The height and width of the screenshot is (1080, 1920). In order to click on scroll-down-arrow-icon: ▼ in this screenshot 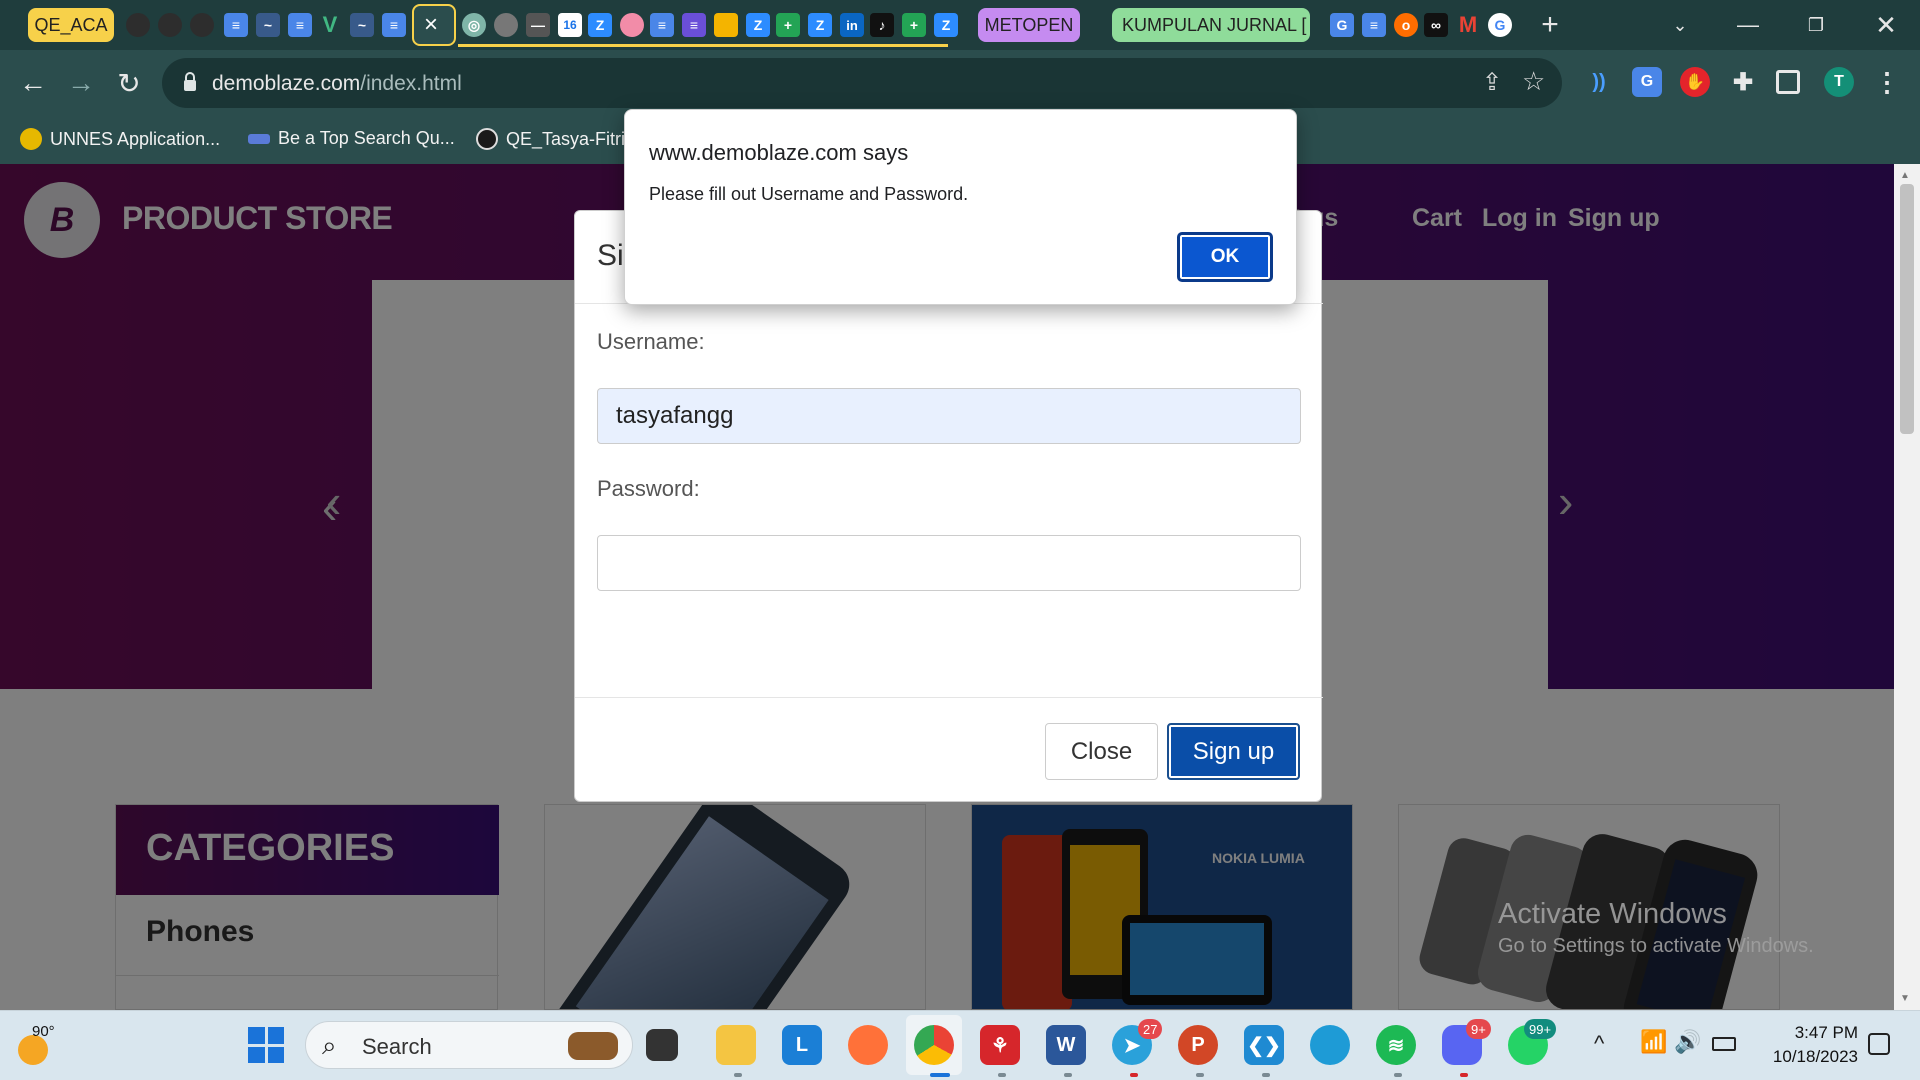, I will do `click(1905, 998)`.